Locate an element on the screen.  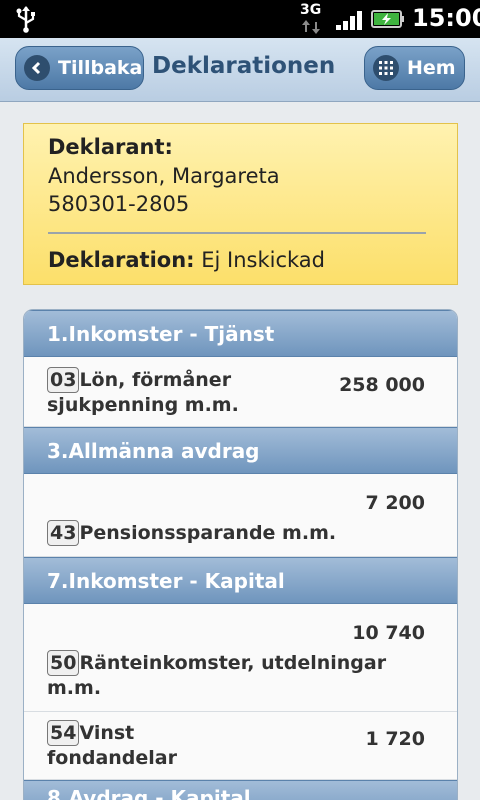
network-indicator: 3G is located at coordinates (312, 19).